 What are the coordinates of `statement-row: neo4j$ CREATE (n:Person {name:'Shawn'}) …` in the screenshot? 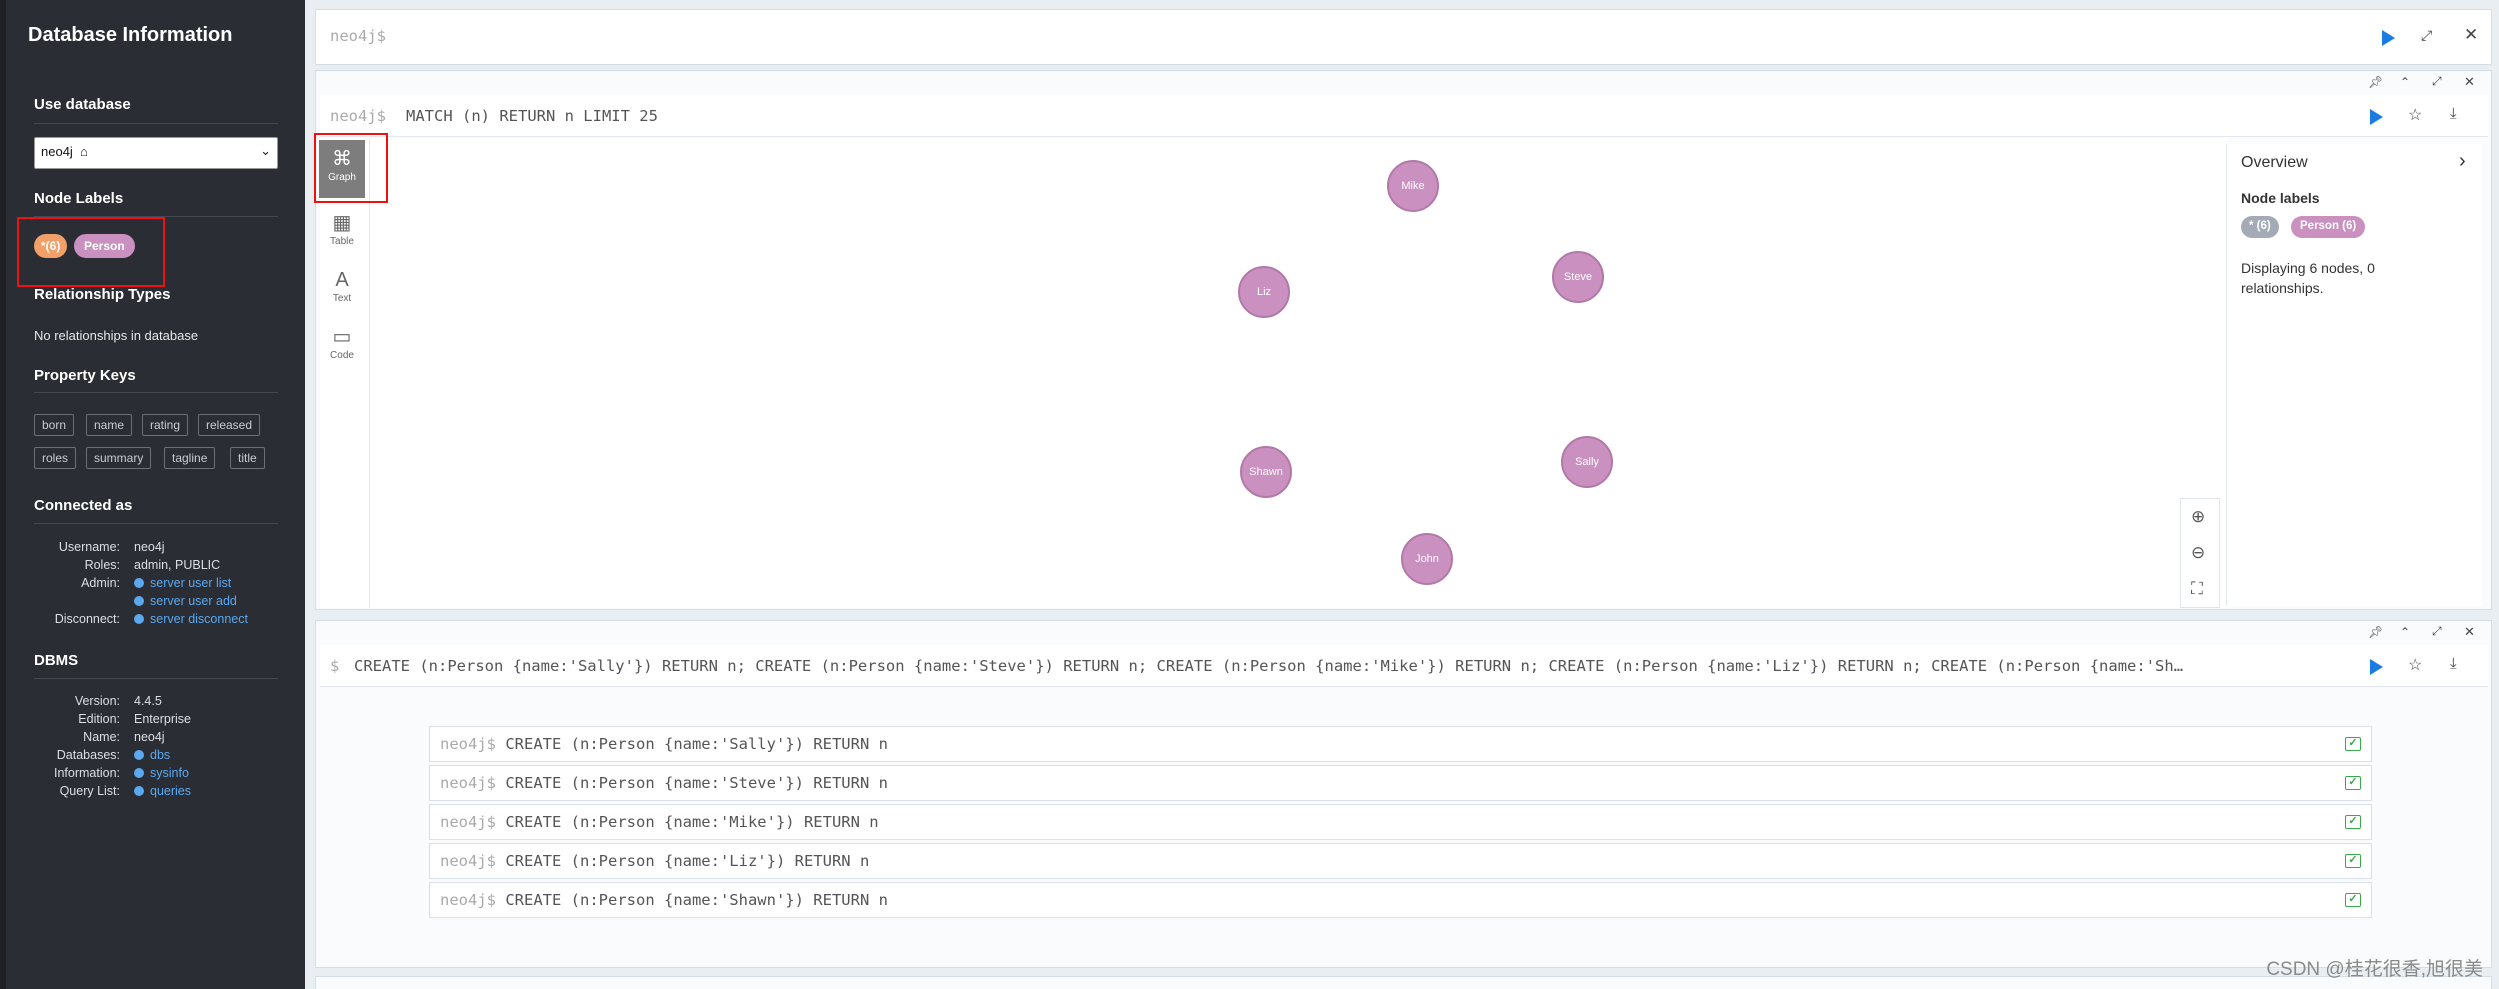 It's located at (1400, 900).